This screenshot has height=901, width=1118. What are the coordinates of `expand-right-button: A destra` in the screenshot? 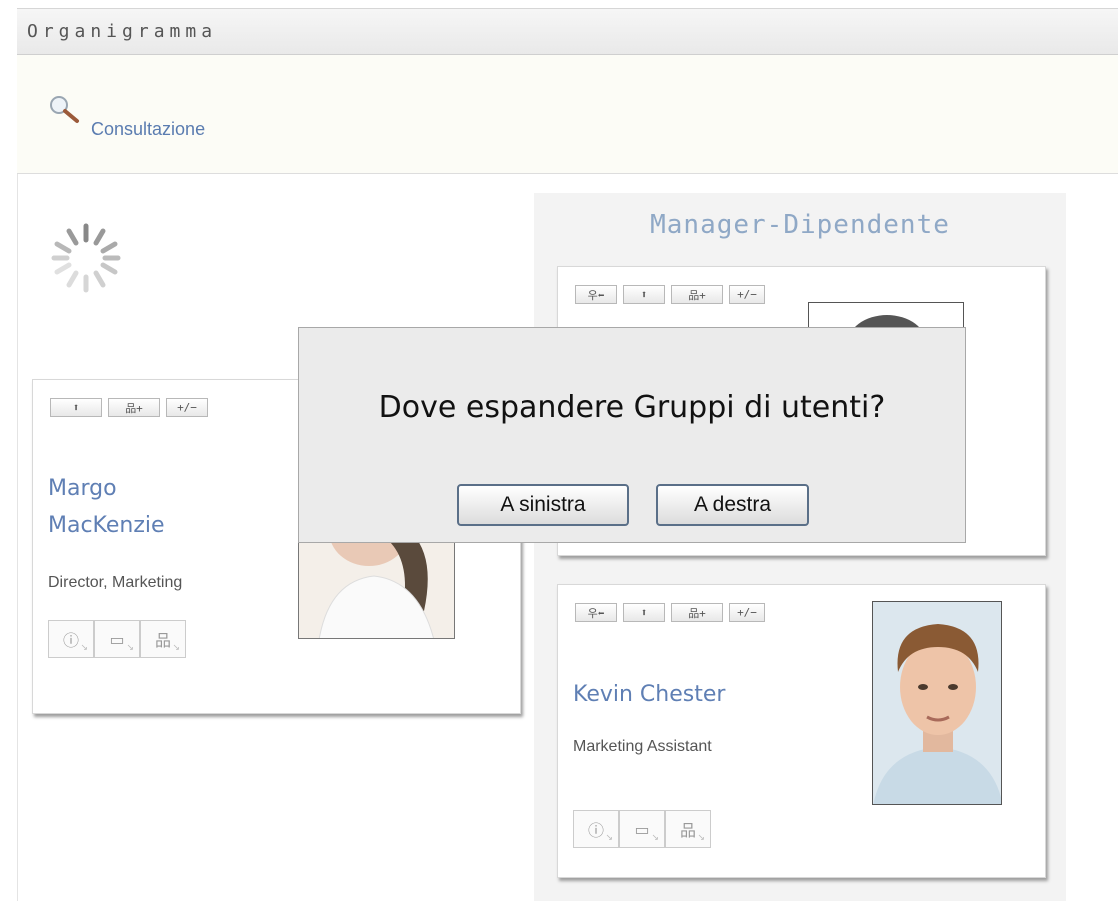 It's located at (732, 505).